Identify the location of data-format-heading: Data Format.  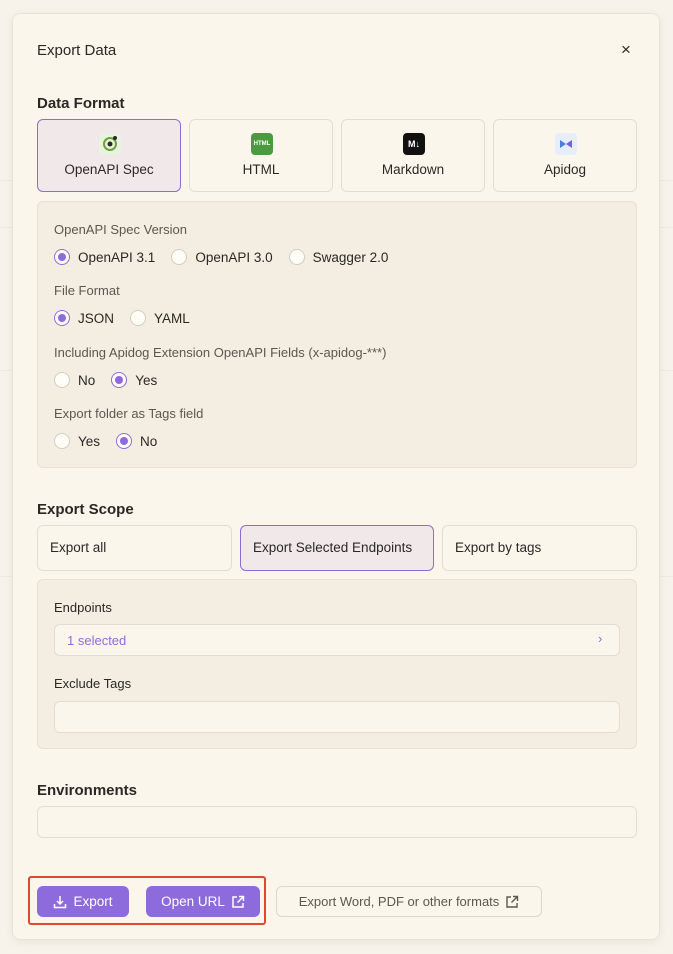
(81, 103).